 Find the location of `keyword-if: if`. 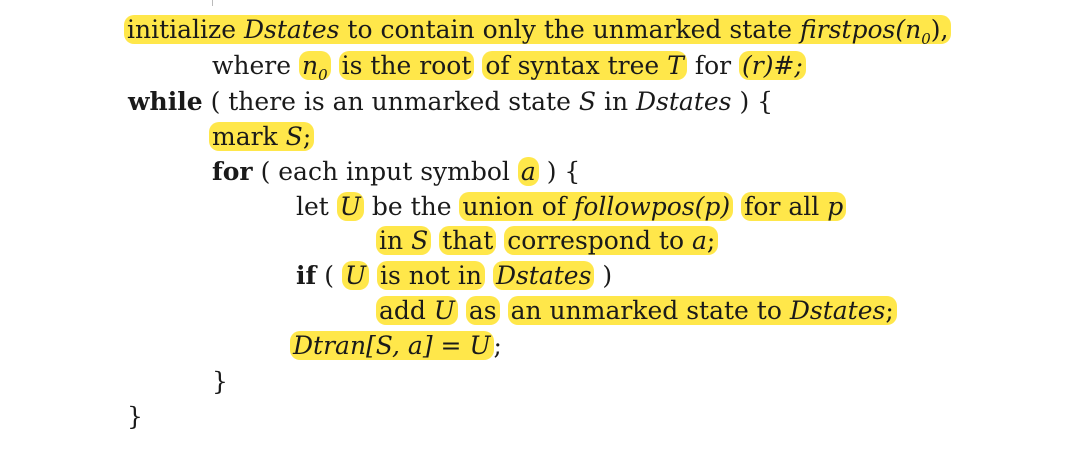

keyword-if: if is located at coordinates (306, 275).